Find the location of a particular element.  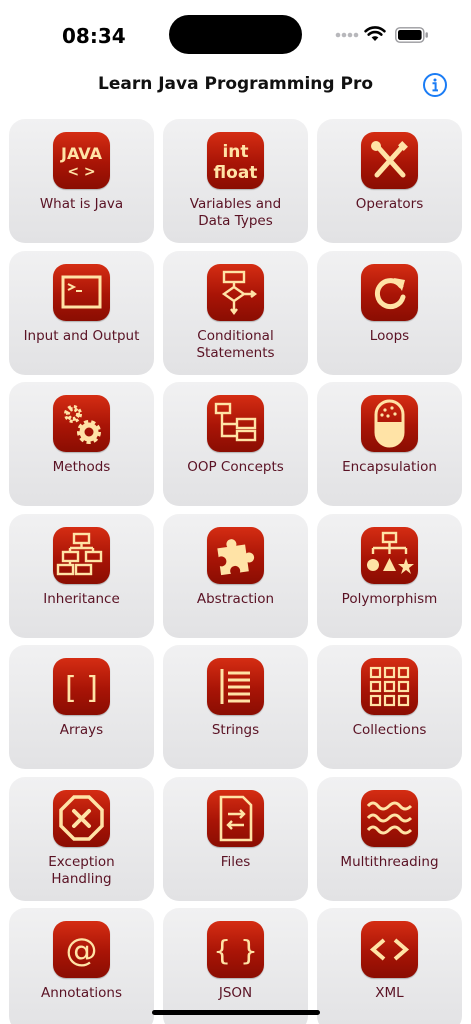

topic-label: Files is located at coordinates (235, 861).